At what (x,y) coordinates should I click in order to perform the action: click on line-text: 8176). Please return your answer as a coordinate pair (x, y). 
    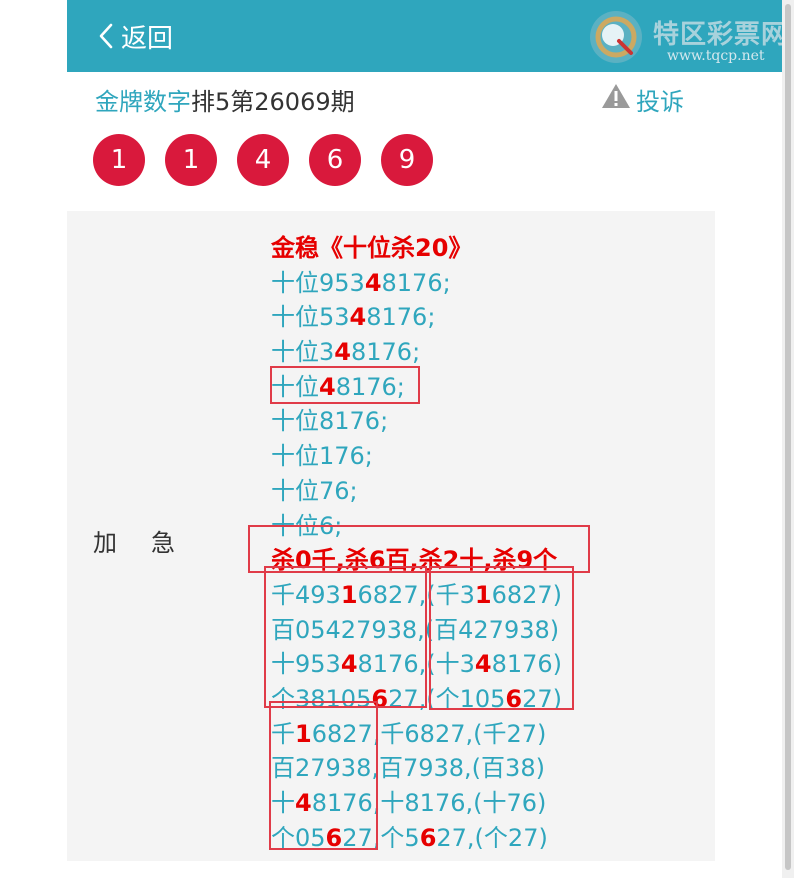
    Looking at the image, I should click on (527, 664).